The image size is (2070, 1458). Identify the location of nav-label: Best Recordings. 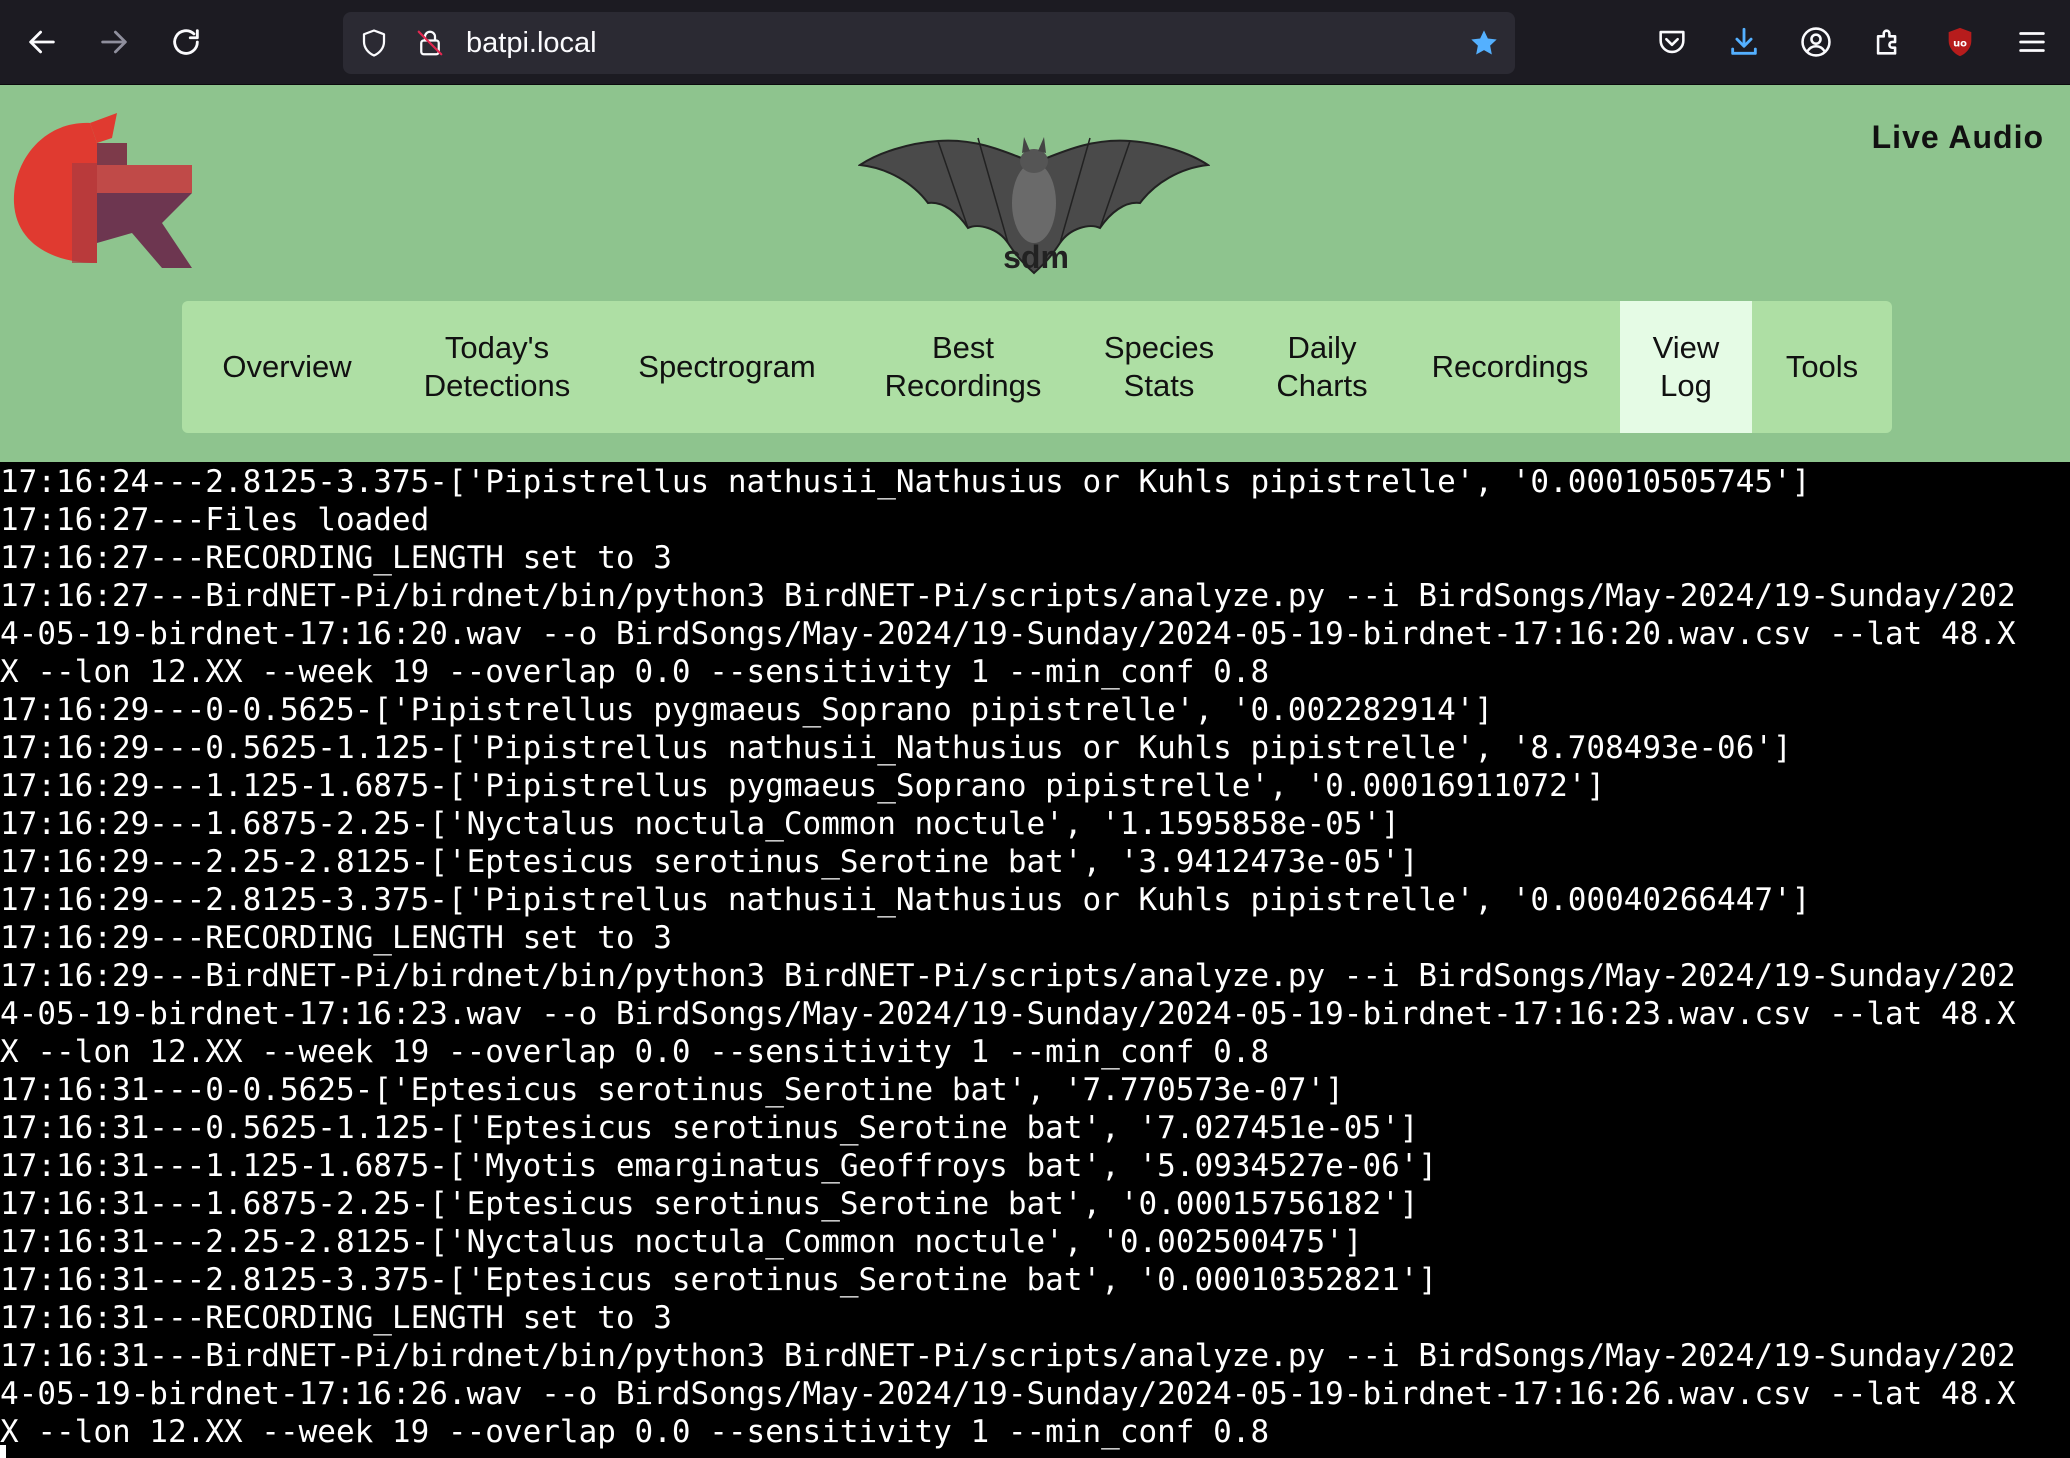
(963, 366).